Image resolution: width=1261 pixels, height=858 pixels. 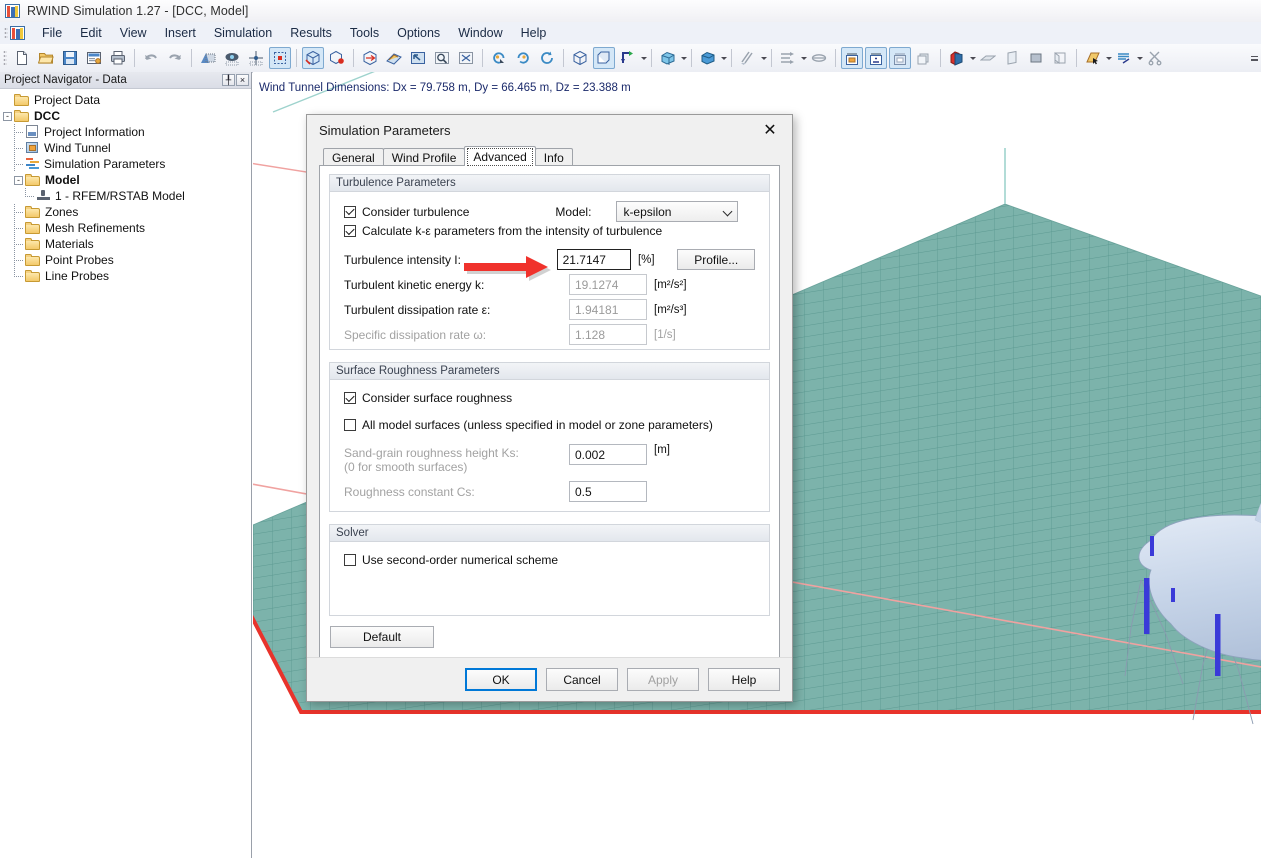 I want to click on menu-item-results: Results, so click(x=311, y=33).